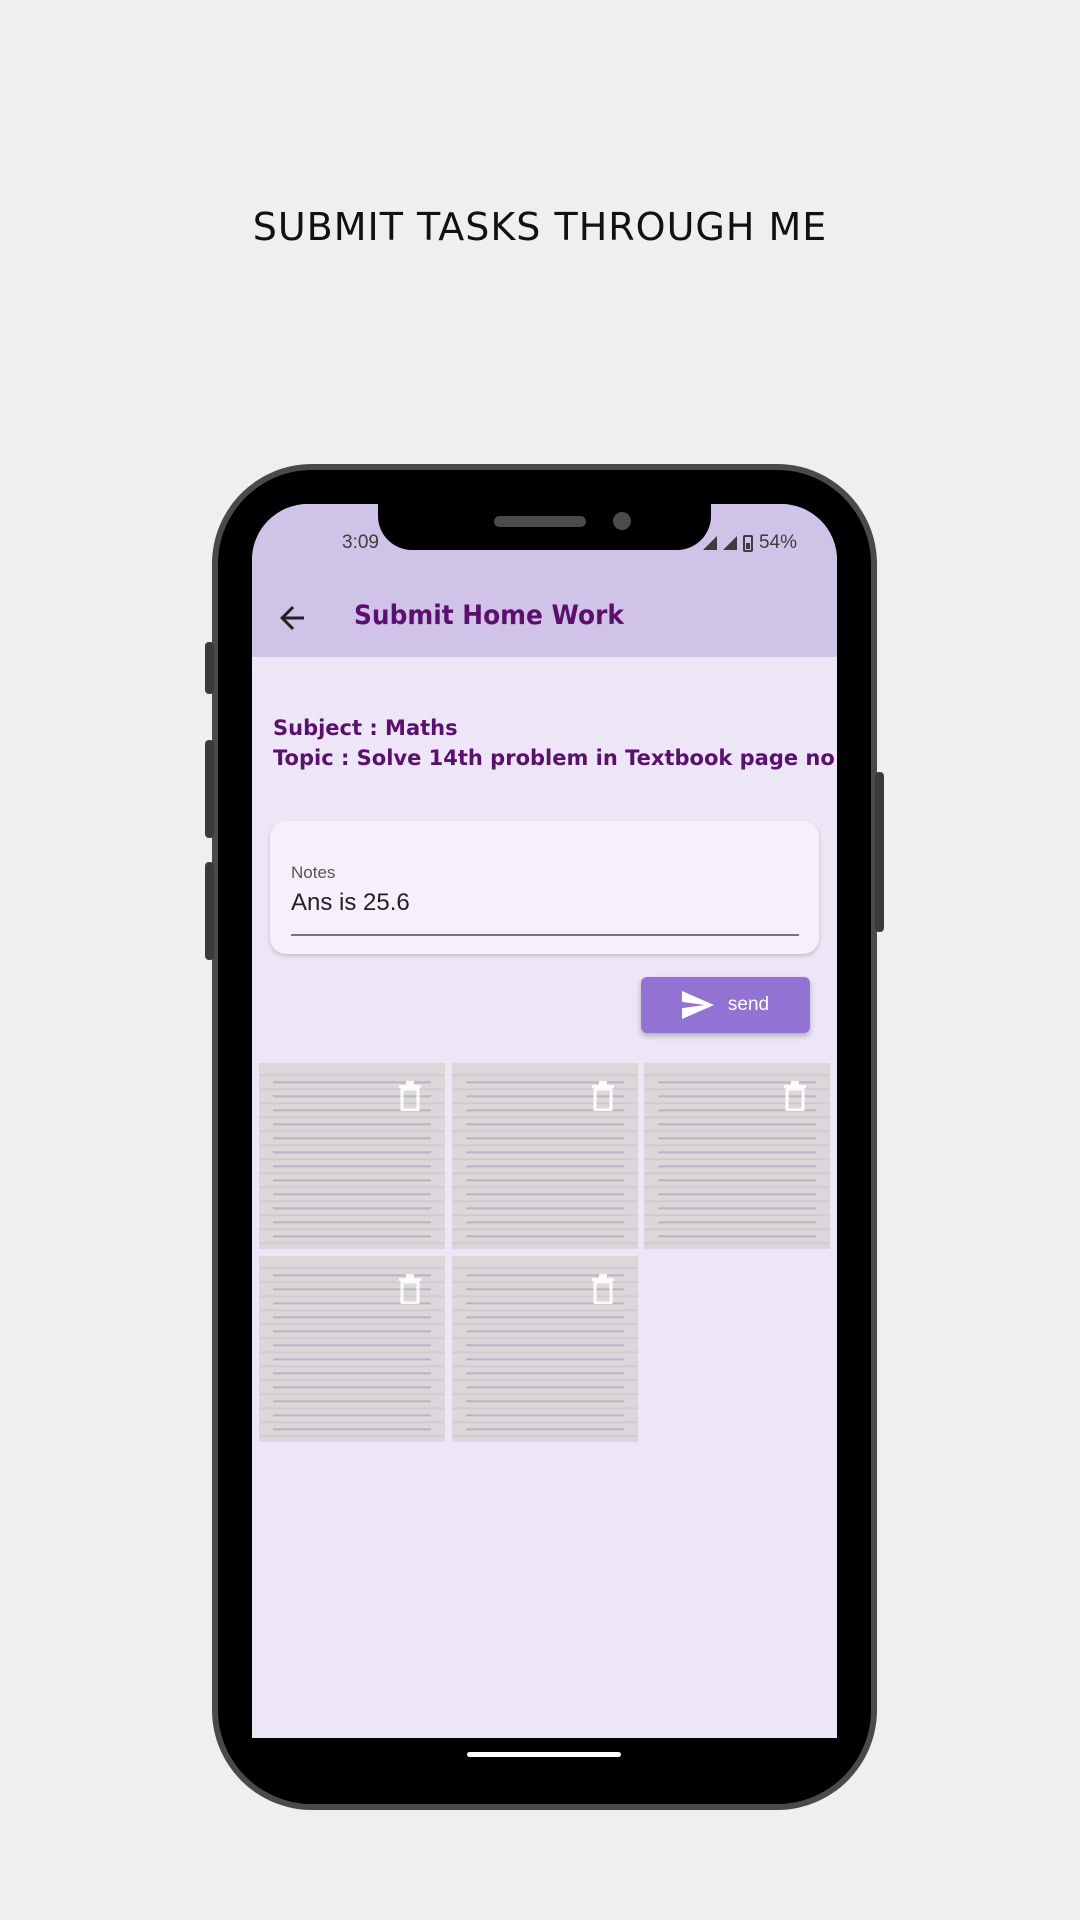 The width and height of the screenshot is (1080, 1920). Describe the element at coordinates (545, 935) in the screenshot. I see `notes-underline` at that location.